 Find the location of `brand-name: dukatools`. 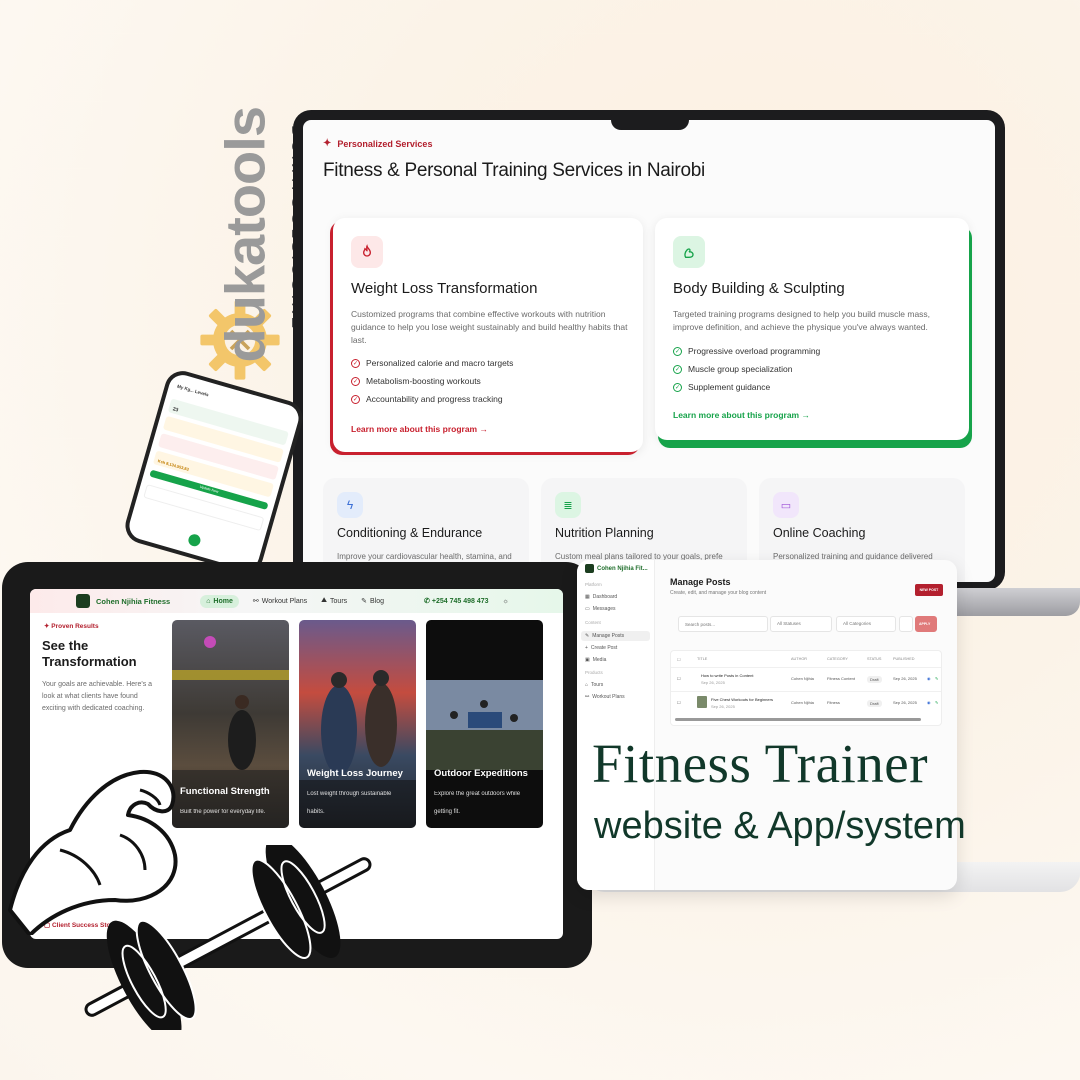

brand-name: dukatools is located at coordinates (245, 235).